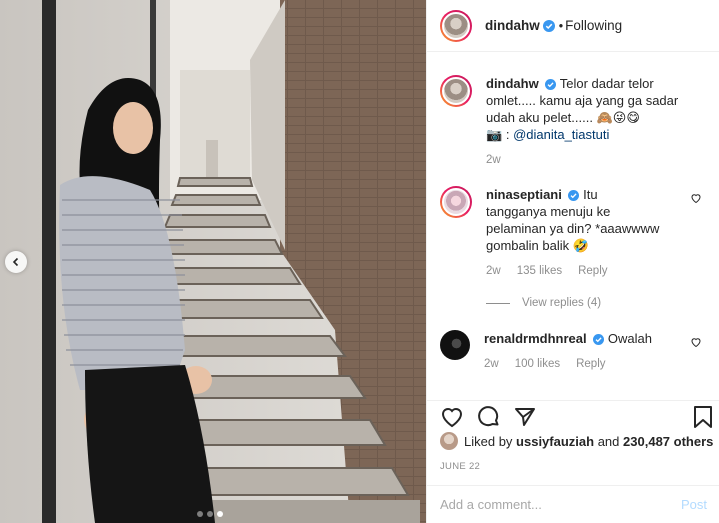  I want to click on caption-username: dindahw, so click(512, 83).